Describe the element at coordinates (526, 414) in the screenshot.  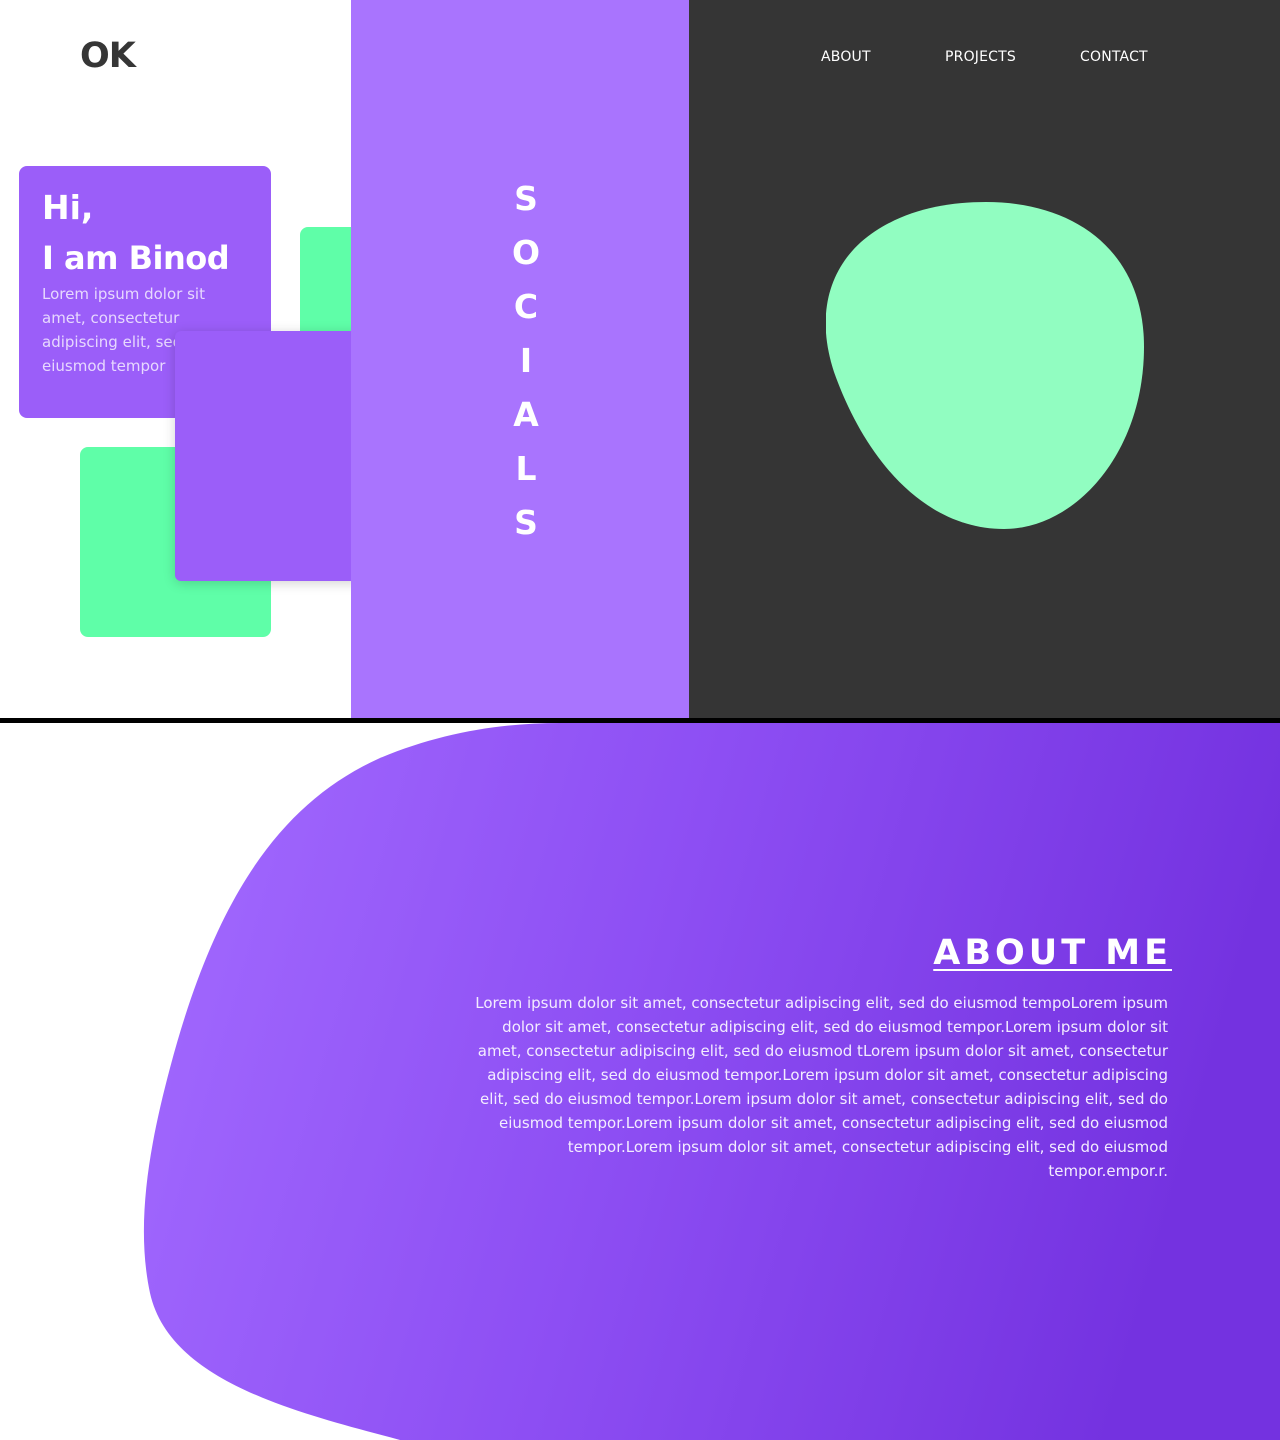
I see `socials-letter: A` at that location.